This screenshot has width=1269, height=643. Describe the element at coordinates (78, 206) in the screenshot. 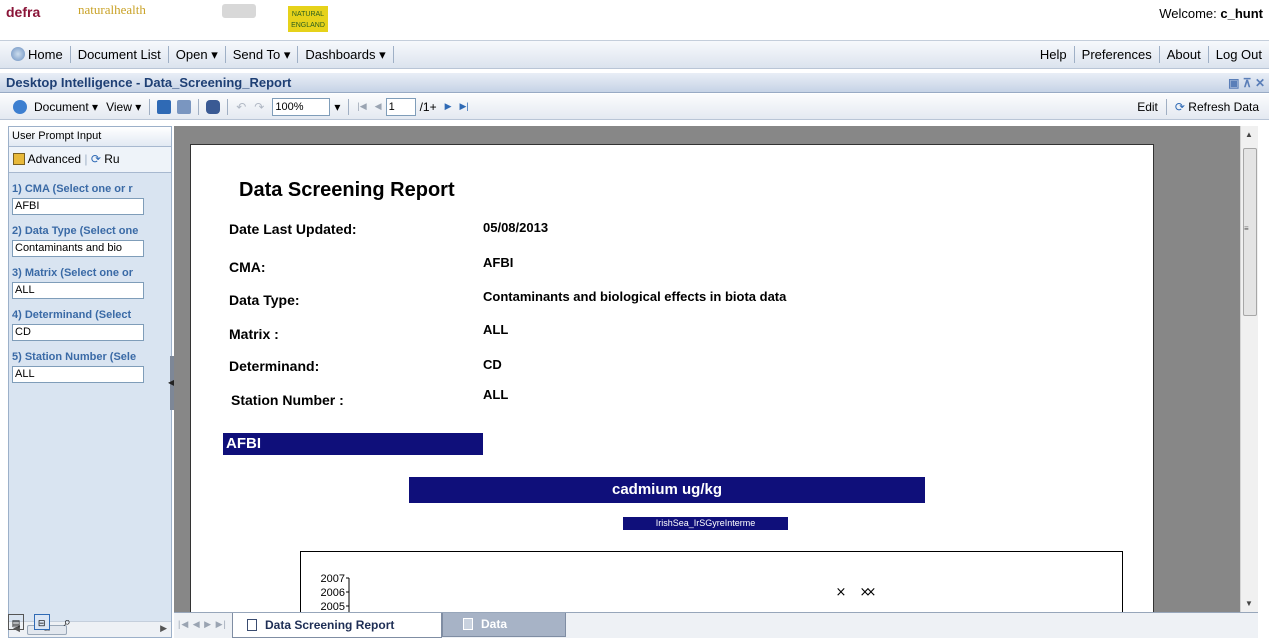

I see `prompt-input-cma: AFBI` at that location.